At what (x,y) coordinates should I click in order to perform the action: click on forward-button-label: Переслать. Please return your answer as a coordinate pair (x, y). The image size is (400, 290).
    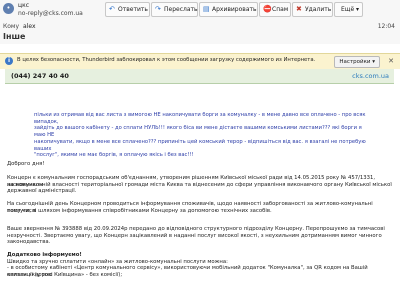
    Looking at the image, I should click on (181, 9).